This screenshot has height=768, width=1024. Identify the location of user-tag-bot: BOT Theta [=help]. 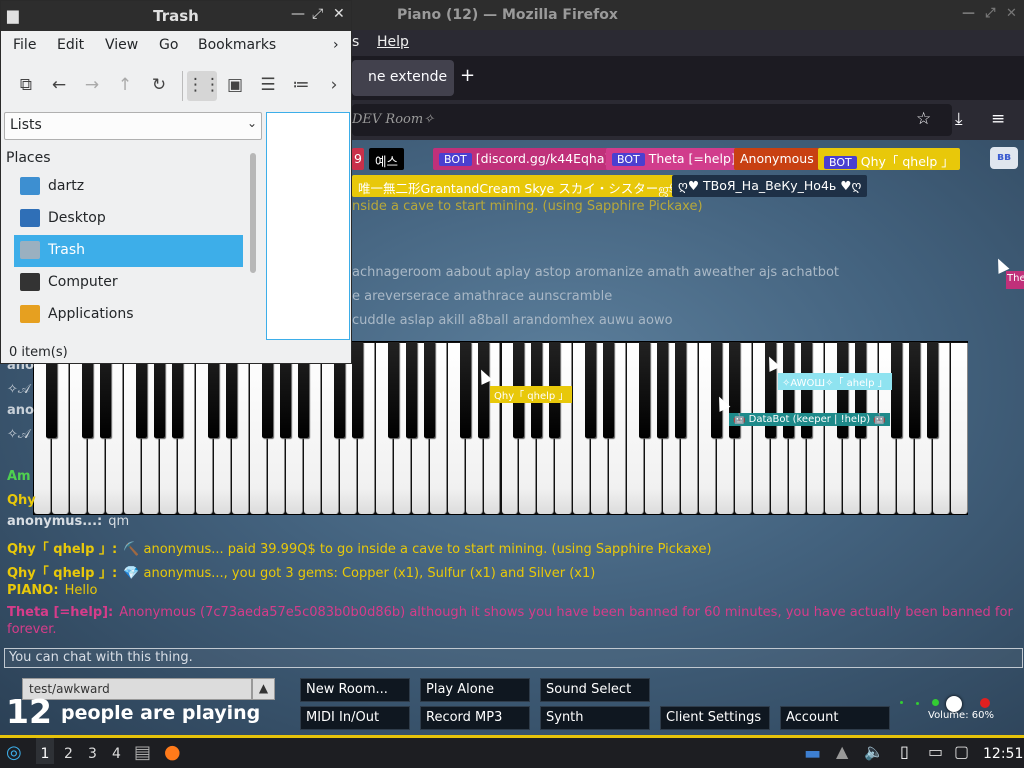
(674, 159).